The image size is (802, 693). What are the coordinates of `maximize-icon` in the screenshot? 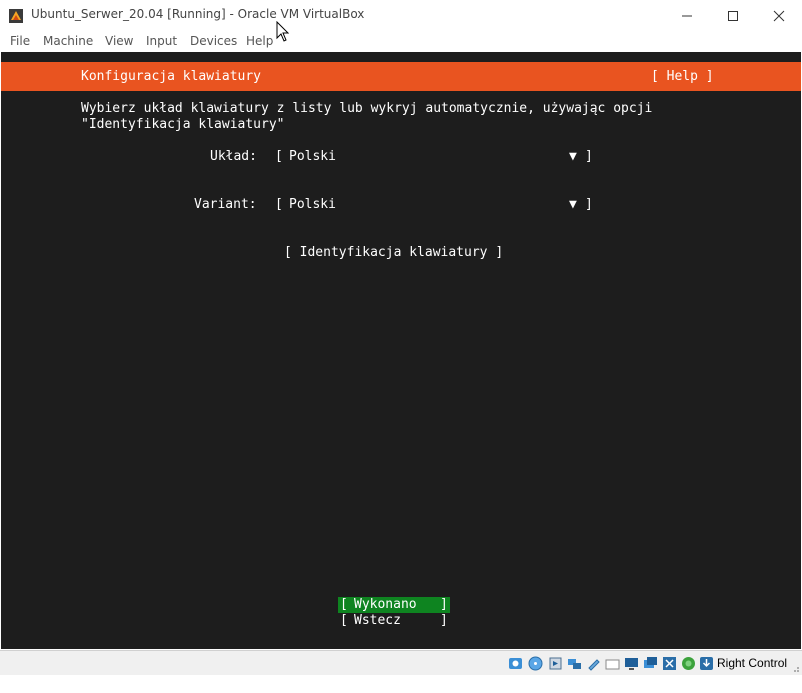 It's located at (733, 15).